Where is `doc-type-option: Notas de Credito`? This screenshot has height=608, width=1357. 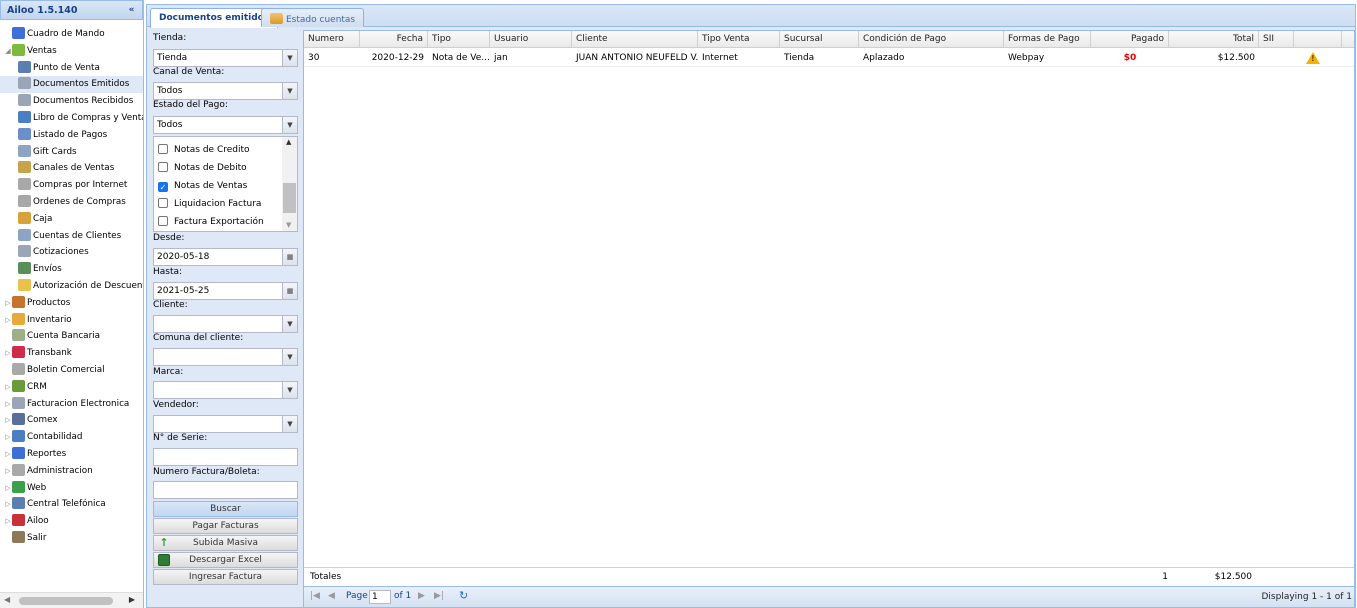
doc-type-option: Notas de Credito is located at coordinates (204, 150).